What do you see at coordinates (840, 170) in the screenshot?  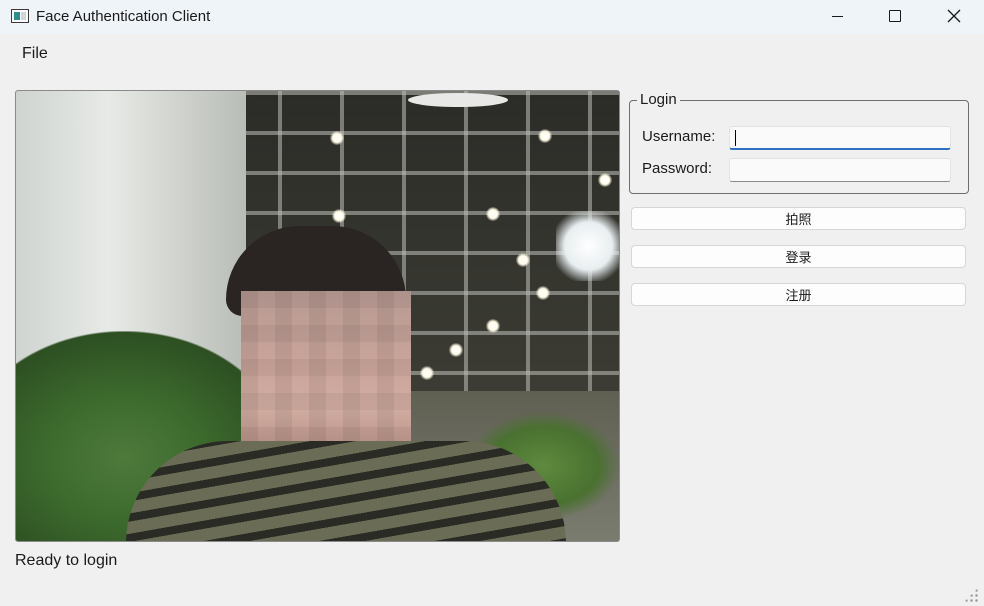 I see `password-field` at bounding box center [840, 170].